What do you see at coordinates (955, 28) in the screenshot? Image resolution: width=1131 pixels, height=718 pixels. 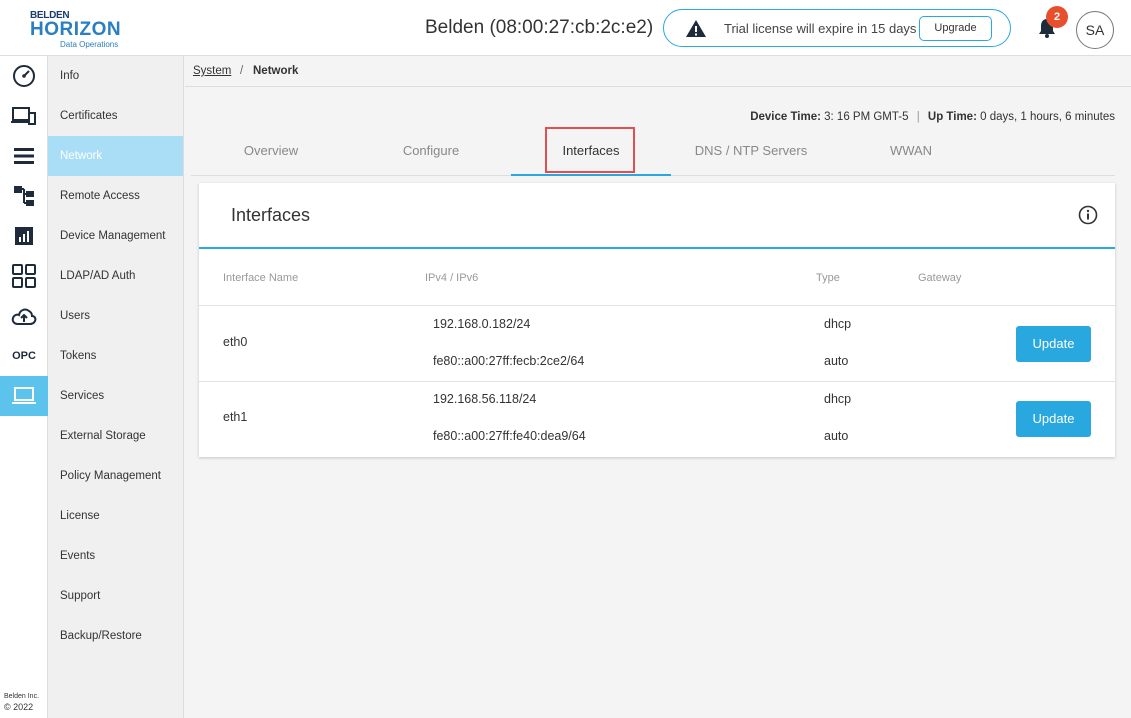 I see `upgrade-button: Upgrade` at bounding box center [955, 28].